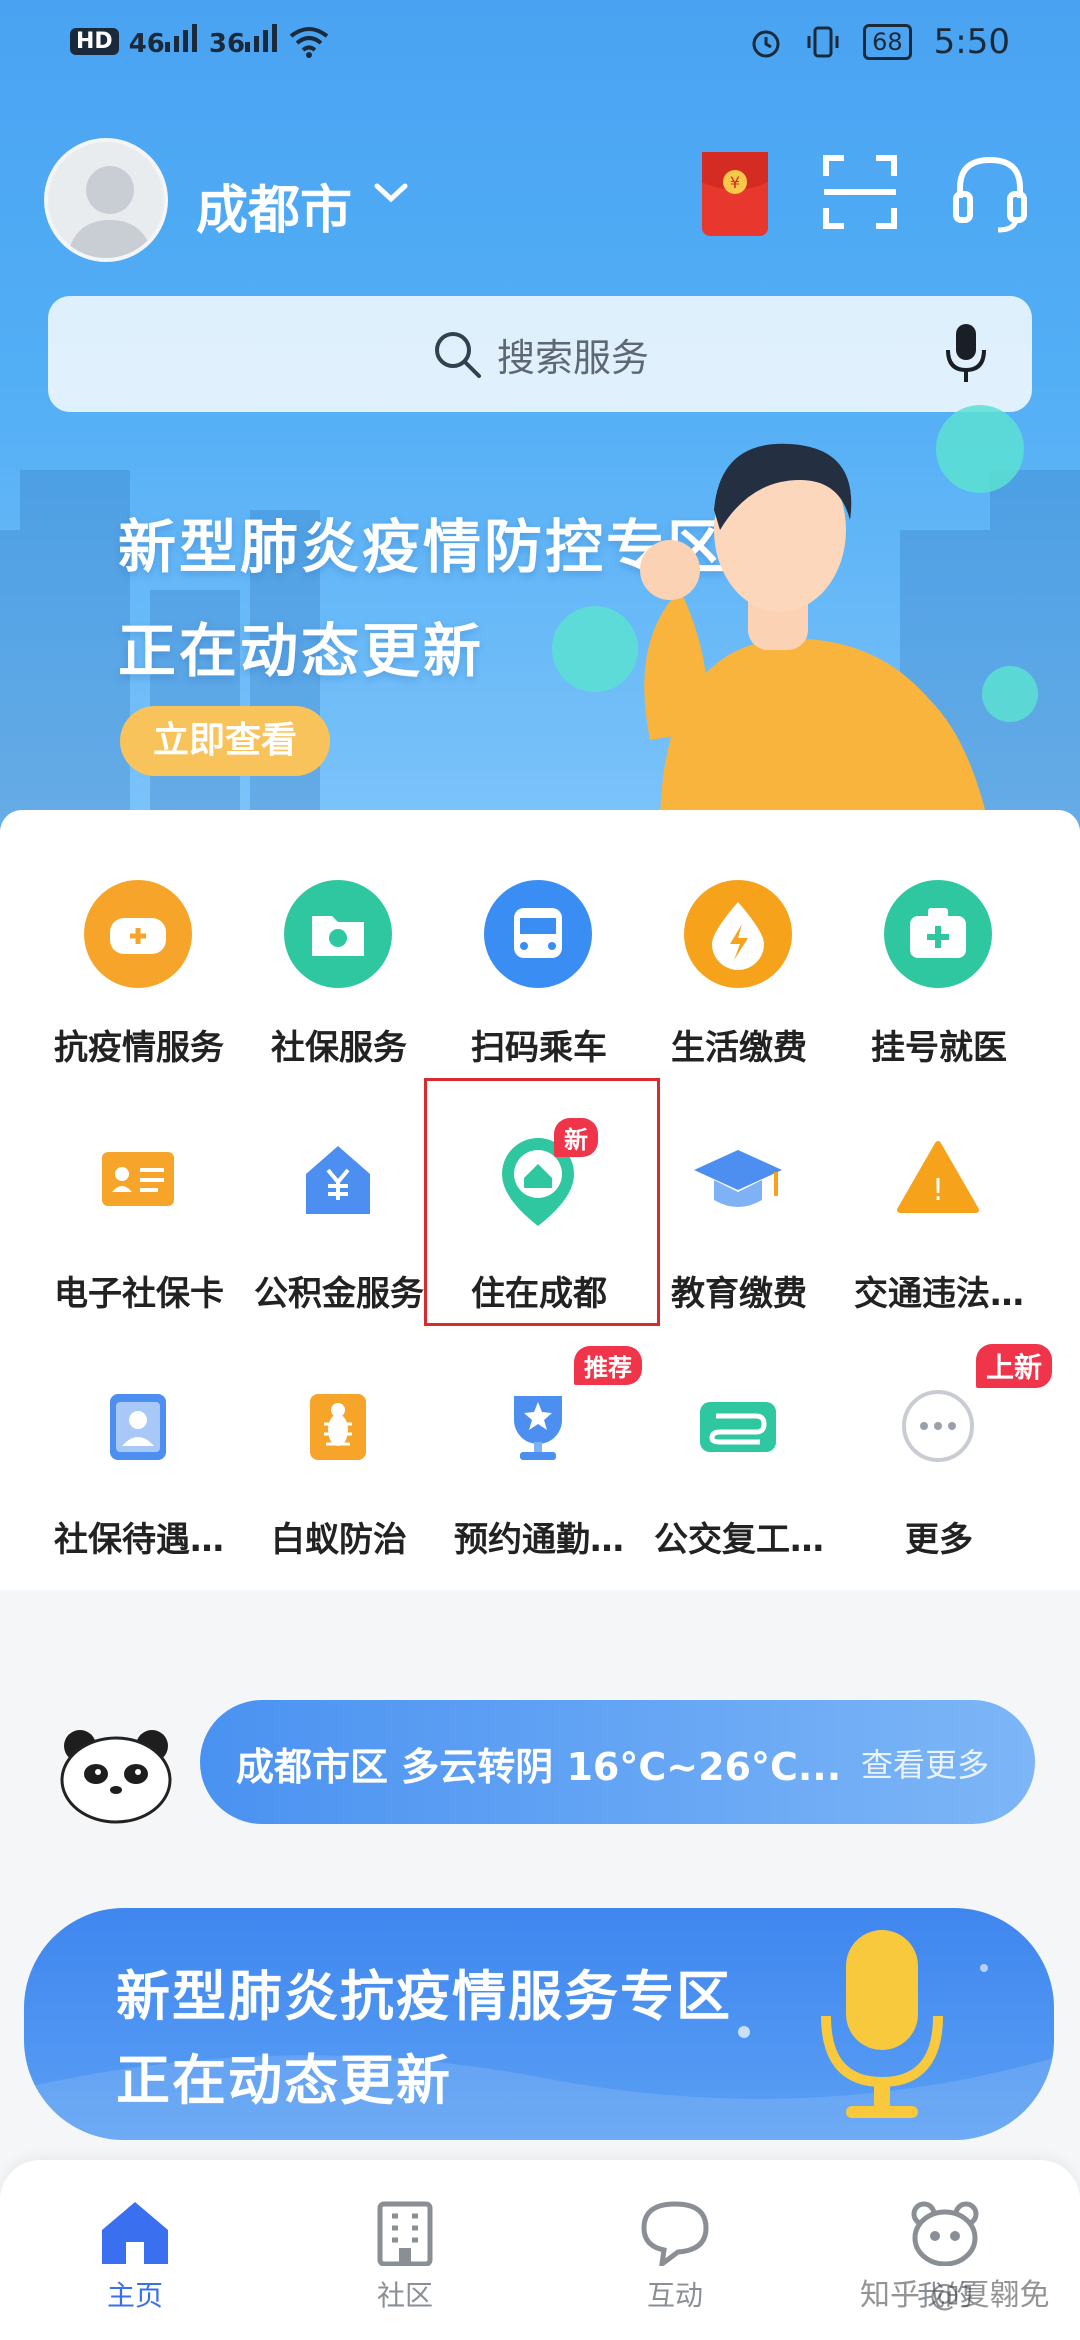  I want to click on alarm-icon, so click(766, 44).